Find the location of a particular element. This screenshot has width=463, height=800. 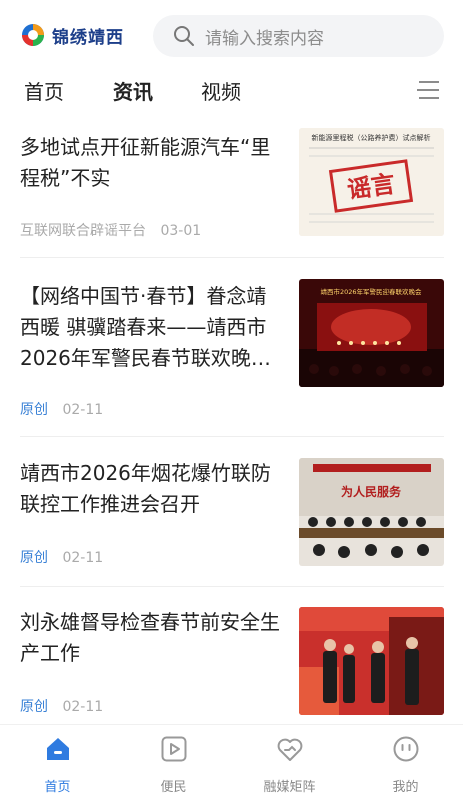

logo-icon is located at coordinates (33, 35).